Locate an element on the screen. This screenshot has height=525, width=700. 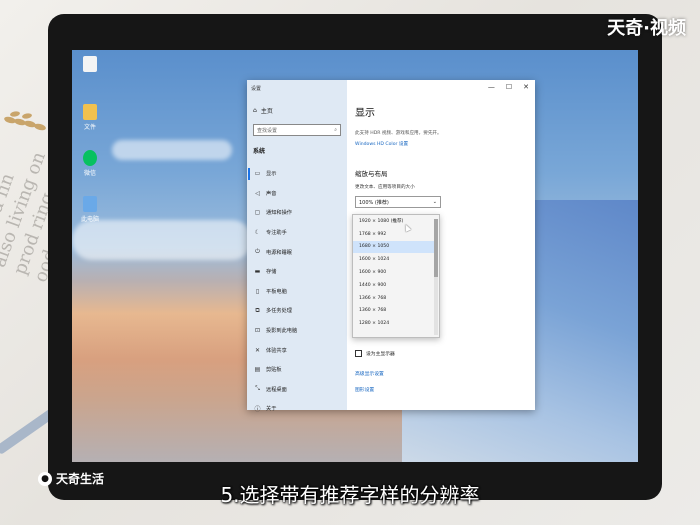
hdr-settings-link: Windows HD Color 设置 is located at coordinates (381, 144).